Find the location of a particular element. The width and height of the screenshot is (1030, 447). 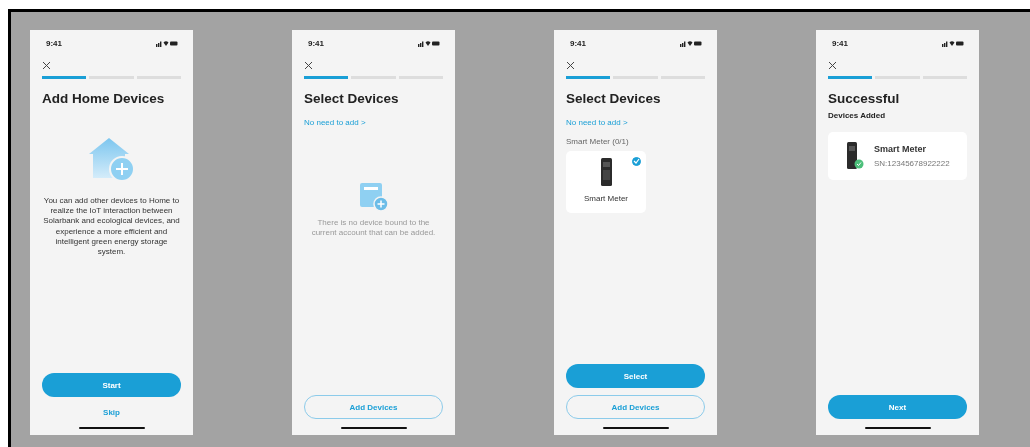

screen-title: Successful is located at coordinates (864, 98).